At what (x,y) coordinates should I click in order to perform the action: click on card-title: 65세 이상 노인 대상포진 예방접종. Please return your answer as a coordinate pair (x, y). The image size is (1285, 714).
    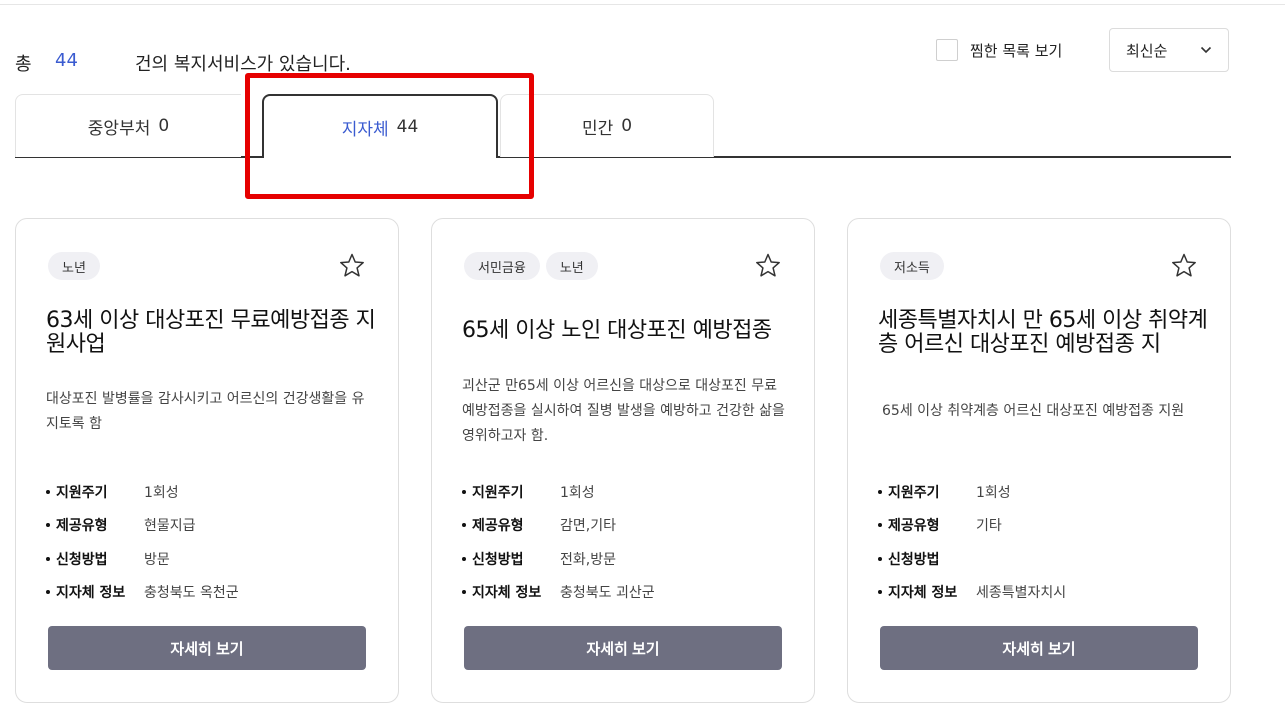
    Looking at the image, I should click on (627, 331).